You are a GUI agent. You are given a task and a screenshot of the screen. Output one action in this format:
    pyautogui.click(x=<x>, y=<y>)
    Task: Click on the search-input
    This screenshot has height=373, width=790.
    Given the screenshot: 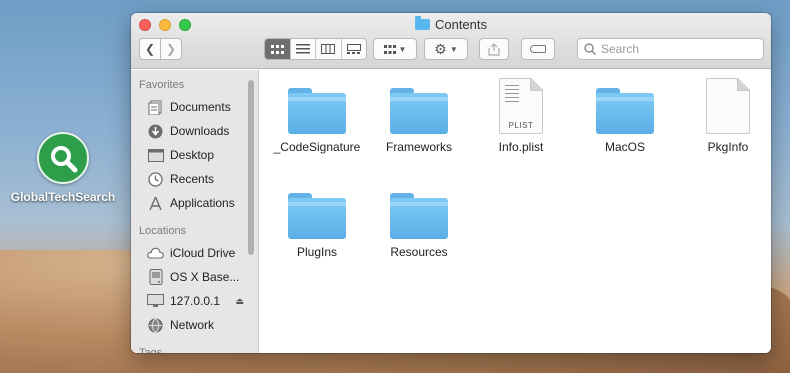 What is the action you would take?
    pyautogui.click(x=676, y=49)
    